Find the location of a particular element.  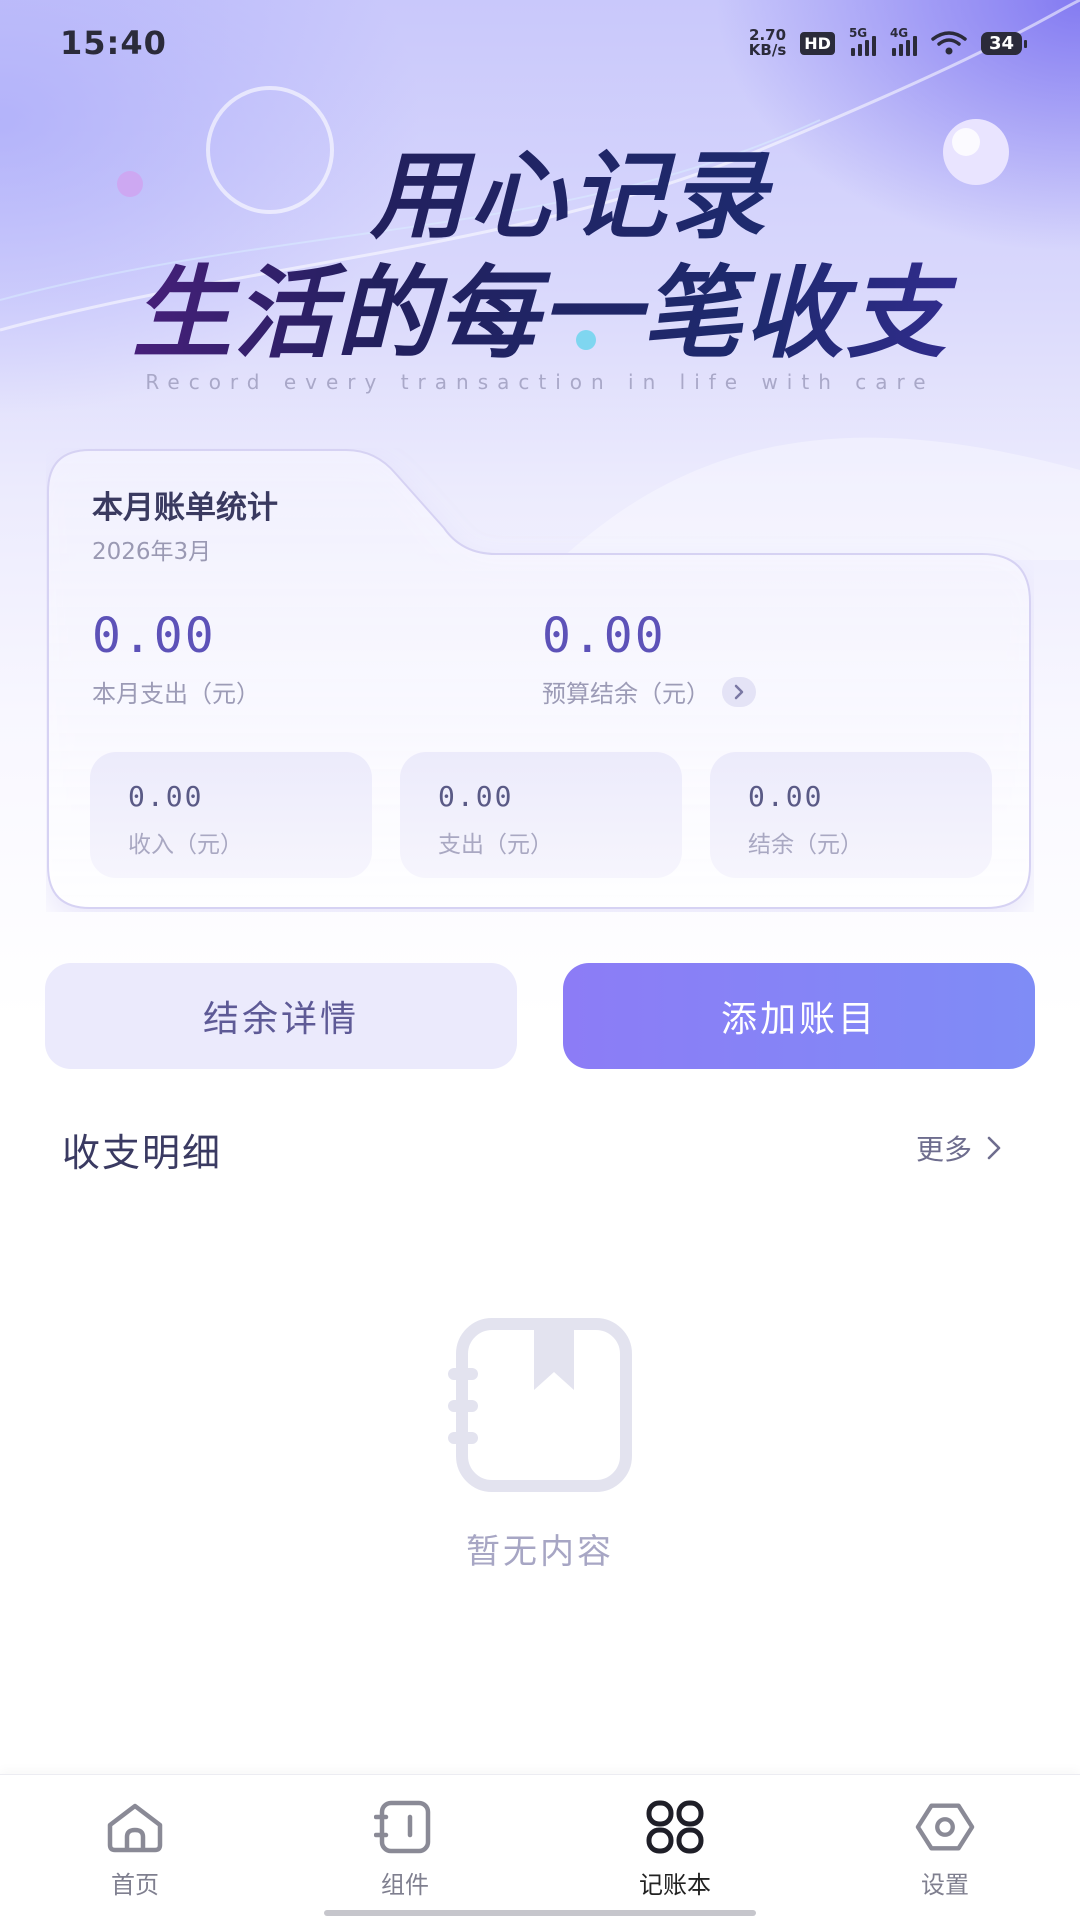

budget-balance-label: 预算结余（元） is located at coordinates (626, 694).